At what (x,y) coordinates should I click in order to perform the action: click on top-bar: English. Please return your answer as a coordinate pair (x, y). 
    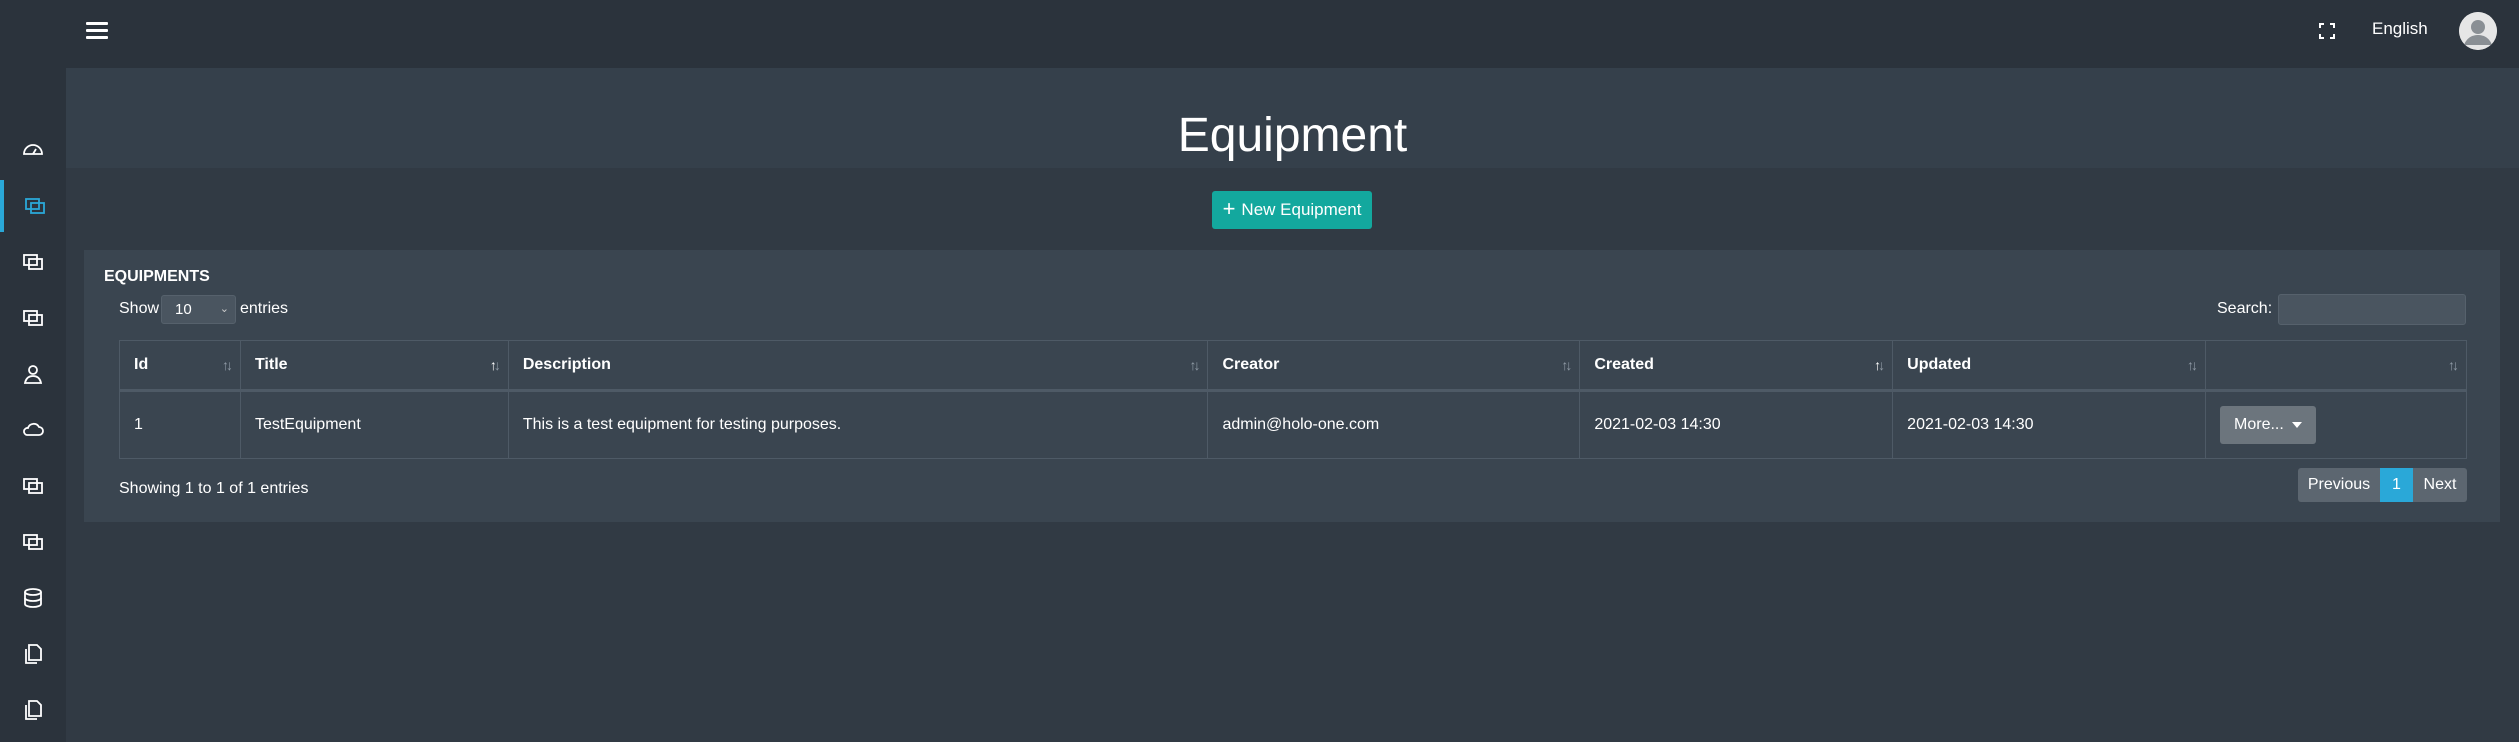
    Looking at the image, I should click on (1259, 34).